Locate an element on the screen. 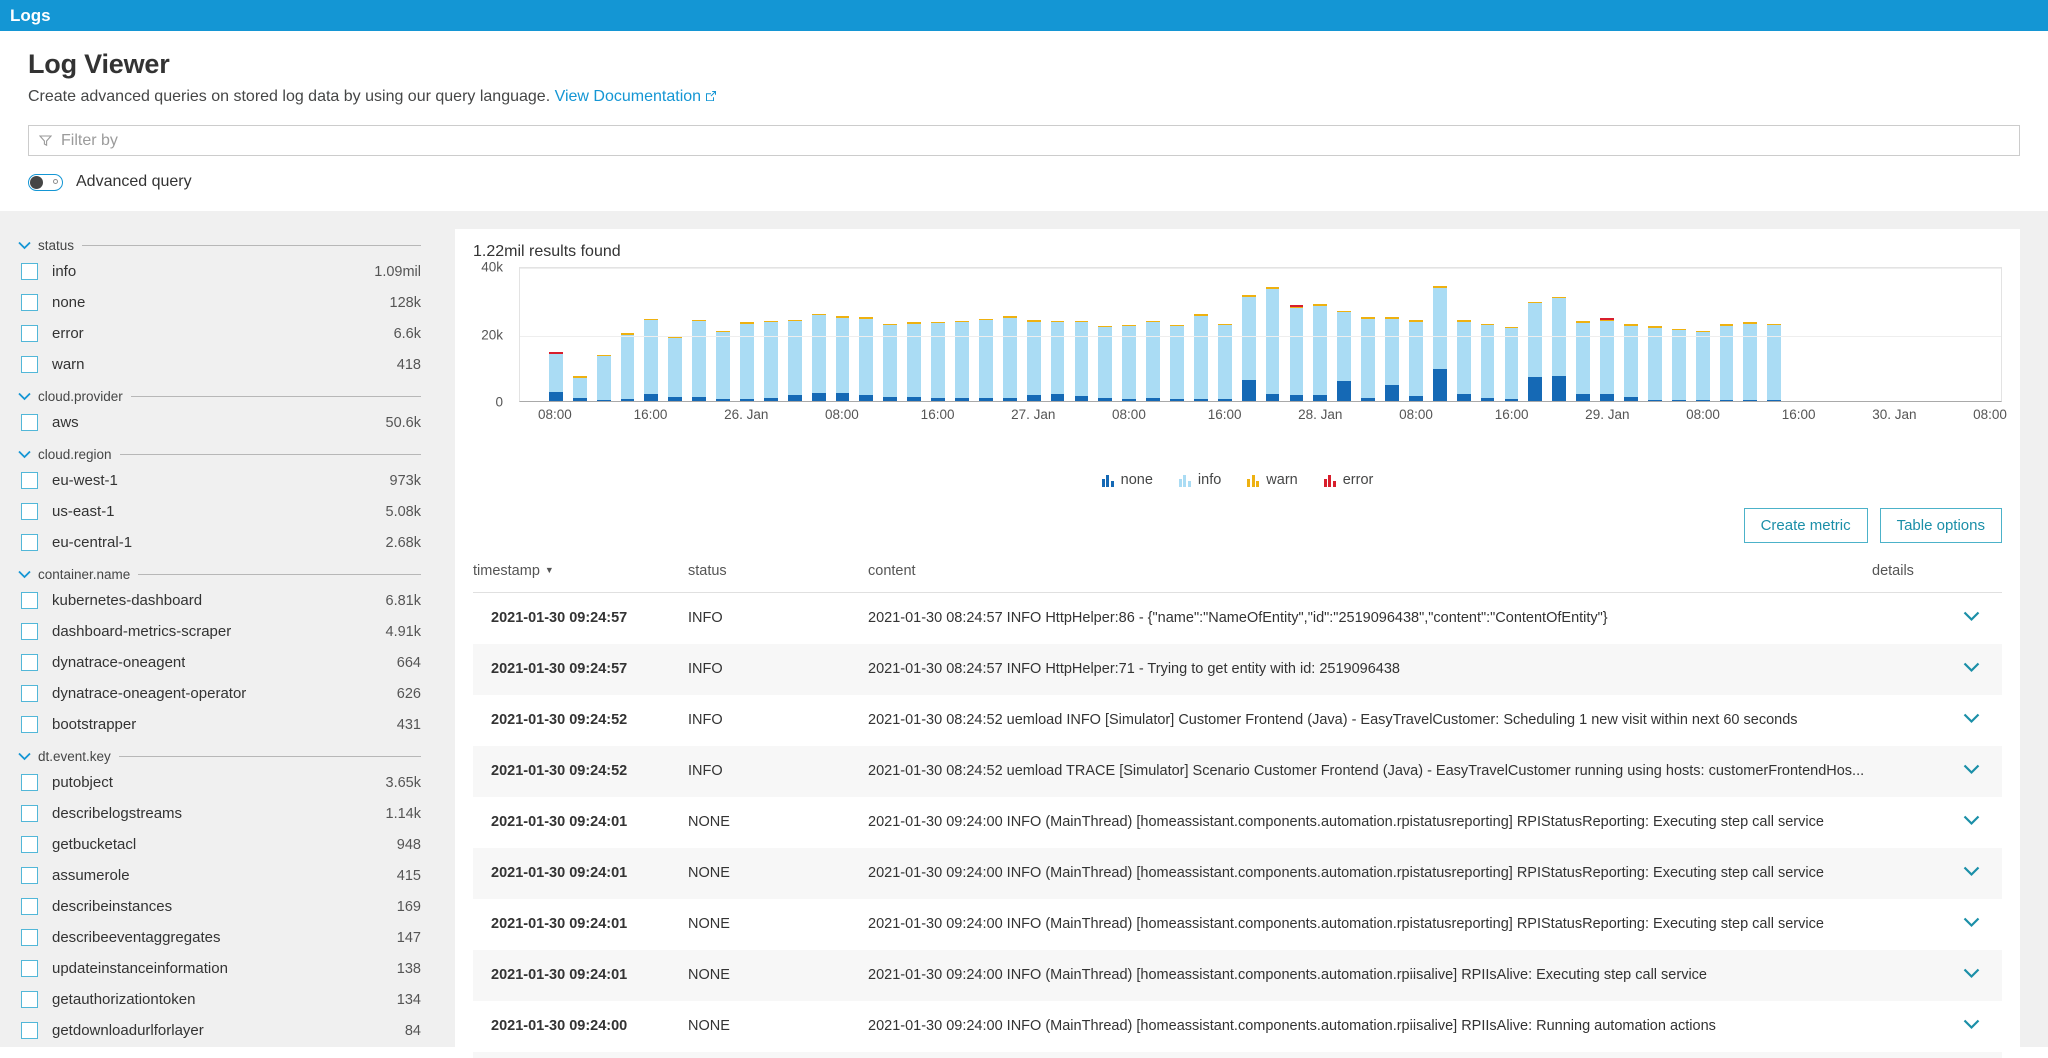 Image resolution: width=2048 pixels, height=1058 pixels. legend-item-error: error is located at coordinates (1348, 480).